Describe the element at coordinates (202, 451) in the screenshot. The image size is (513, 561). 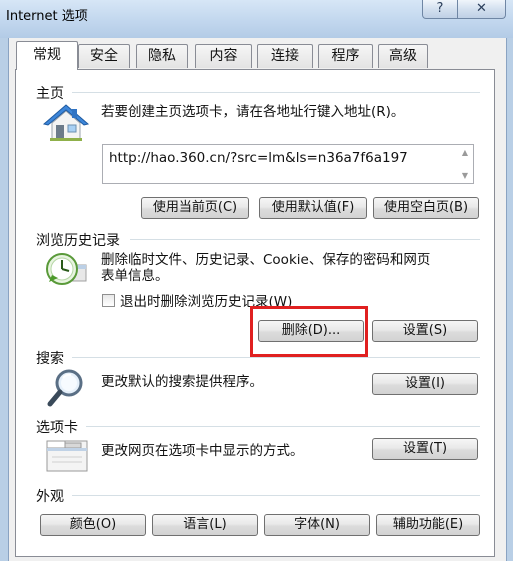
I see `tabs-description: 更改网页在选项卡中显示的方式。` at that location.